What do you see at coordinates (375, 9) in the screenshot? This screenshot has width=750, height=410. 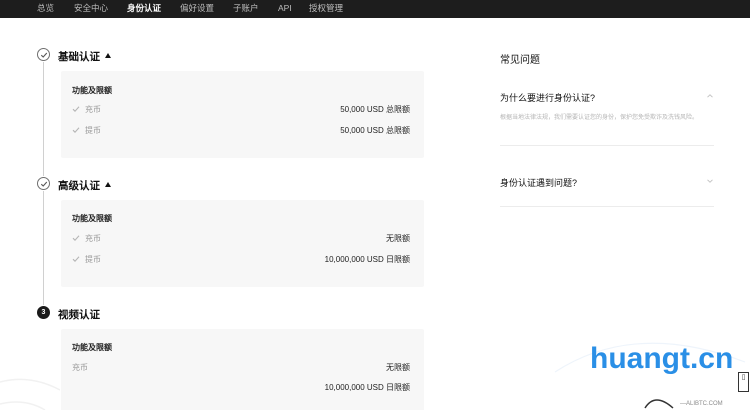 I see `top-nav: 总览 安全中心 身份认证 偏好设置 子账户 API 授权管理` at bounding box center [375, 9].